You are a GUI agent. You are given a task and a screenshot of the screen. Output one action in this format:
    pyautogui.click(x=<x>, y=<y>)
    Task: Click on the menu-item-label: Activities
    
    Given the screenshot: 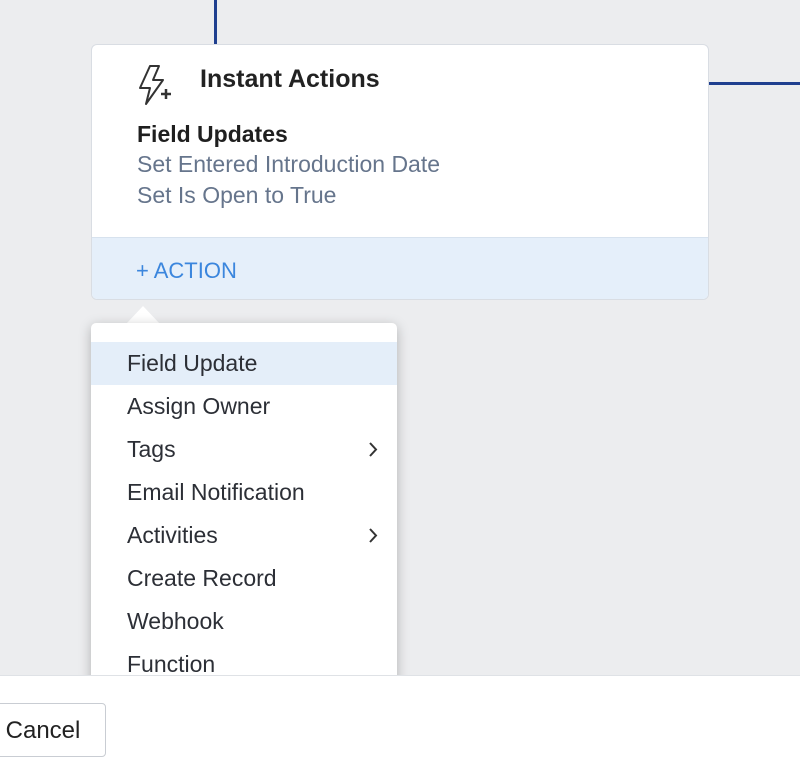 What is the action you would take?
    pyautogui.click(x=172, y=535)
    